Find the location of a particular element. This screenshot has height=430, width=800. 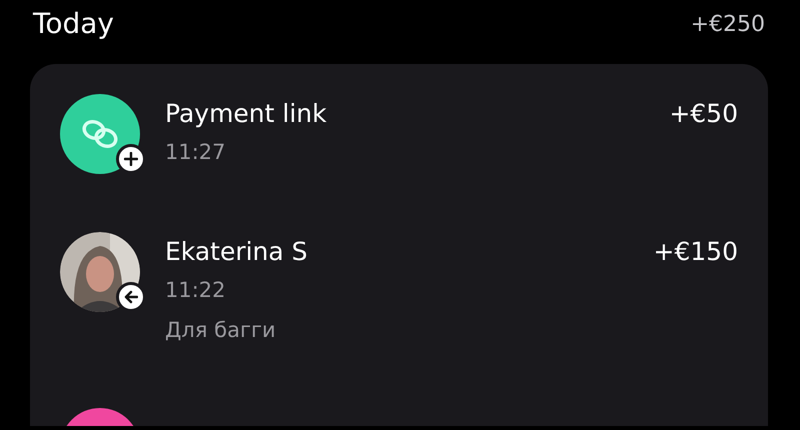

plus-icon is located at coordinates (131, 159).